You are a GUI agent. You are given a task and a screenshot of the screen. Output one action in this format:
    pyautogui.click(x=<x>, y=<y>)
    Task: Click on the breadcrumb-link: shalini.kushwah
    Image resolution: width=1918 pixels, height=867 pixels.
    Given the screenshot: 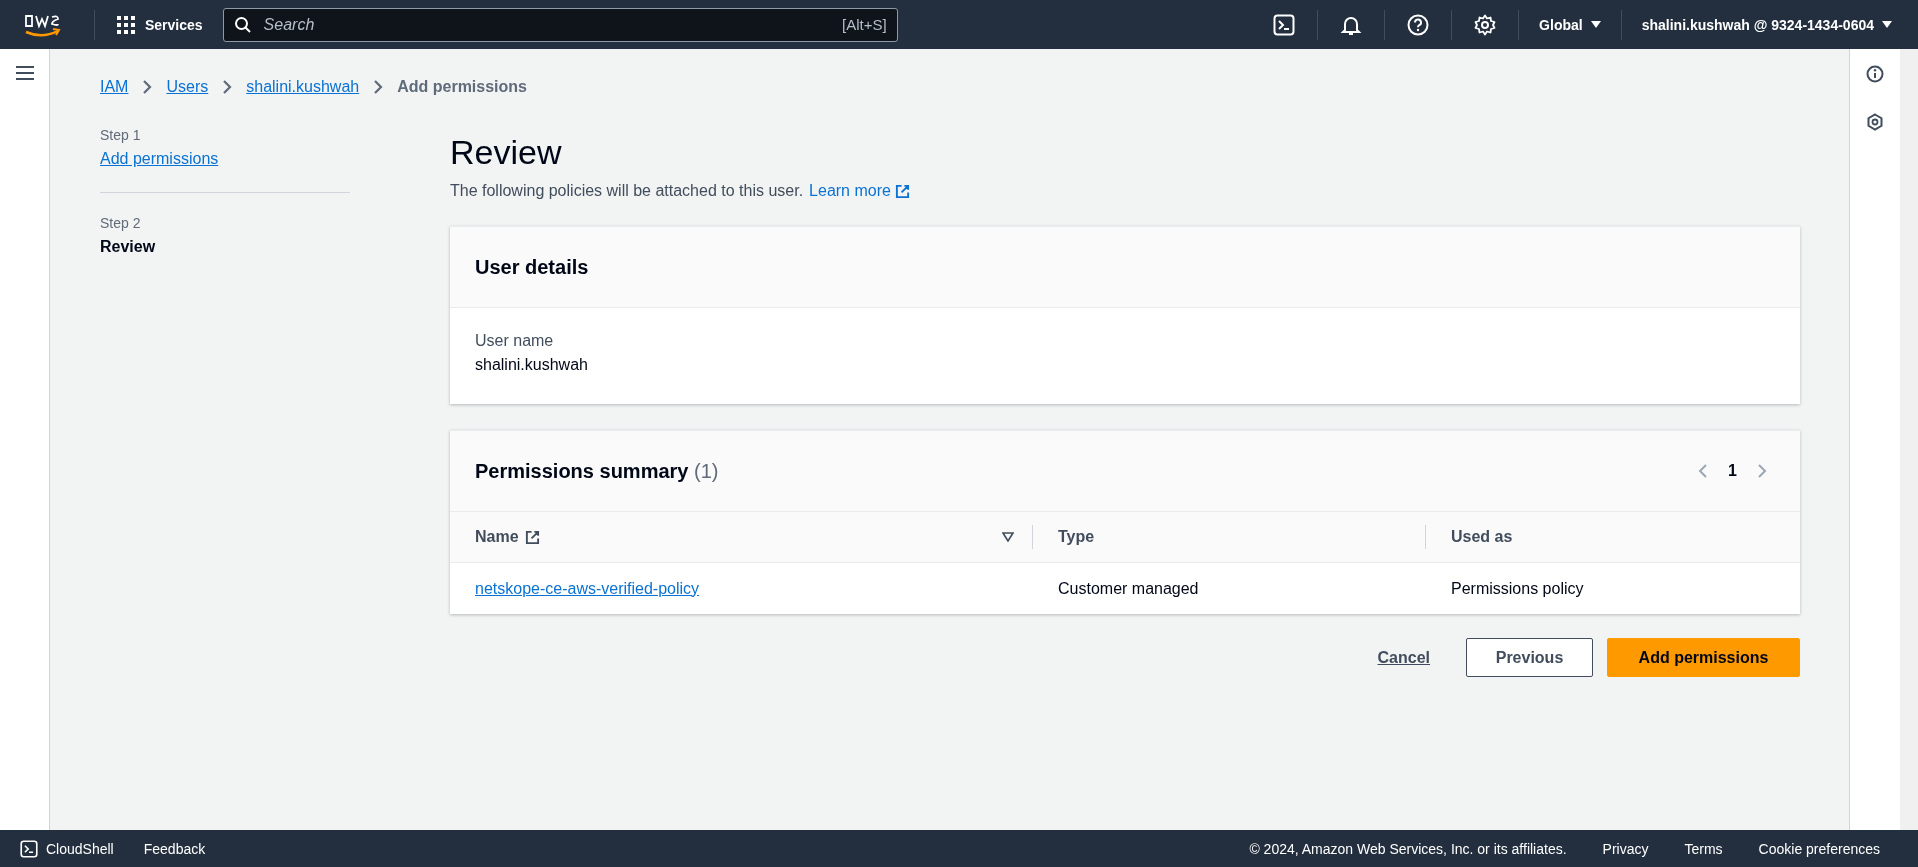 What is the action you would take?
    pyautogui.click(x=303, y=87)
    